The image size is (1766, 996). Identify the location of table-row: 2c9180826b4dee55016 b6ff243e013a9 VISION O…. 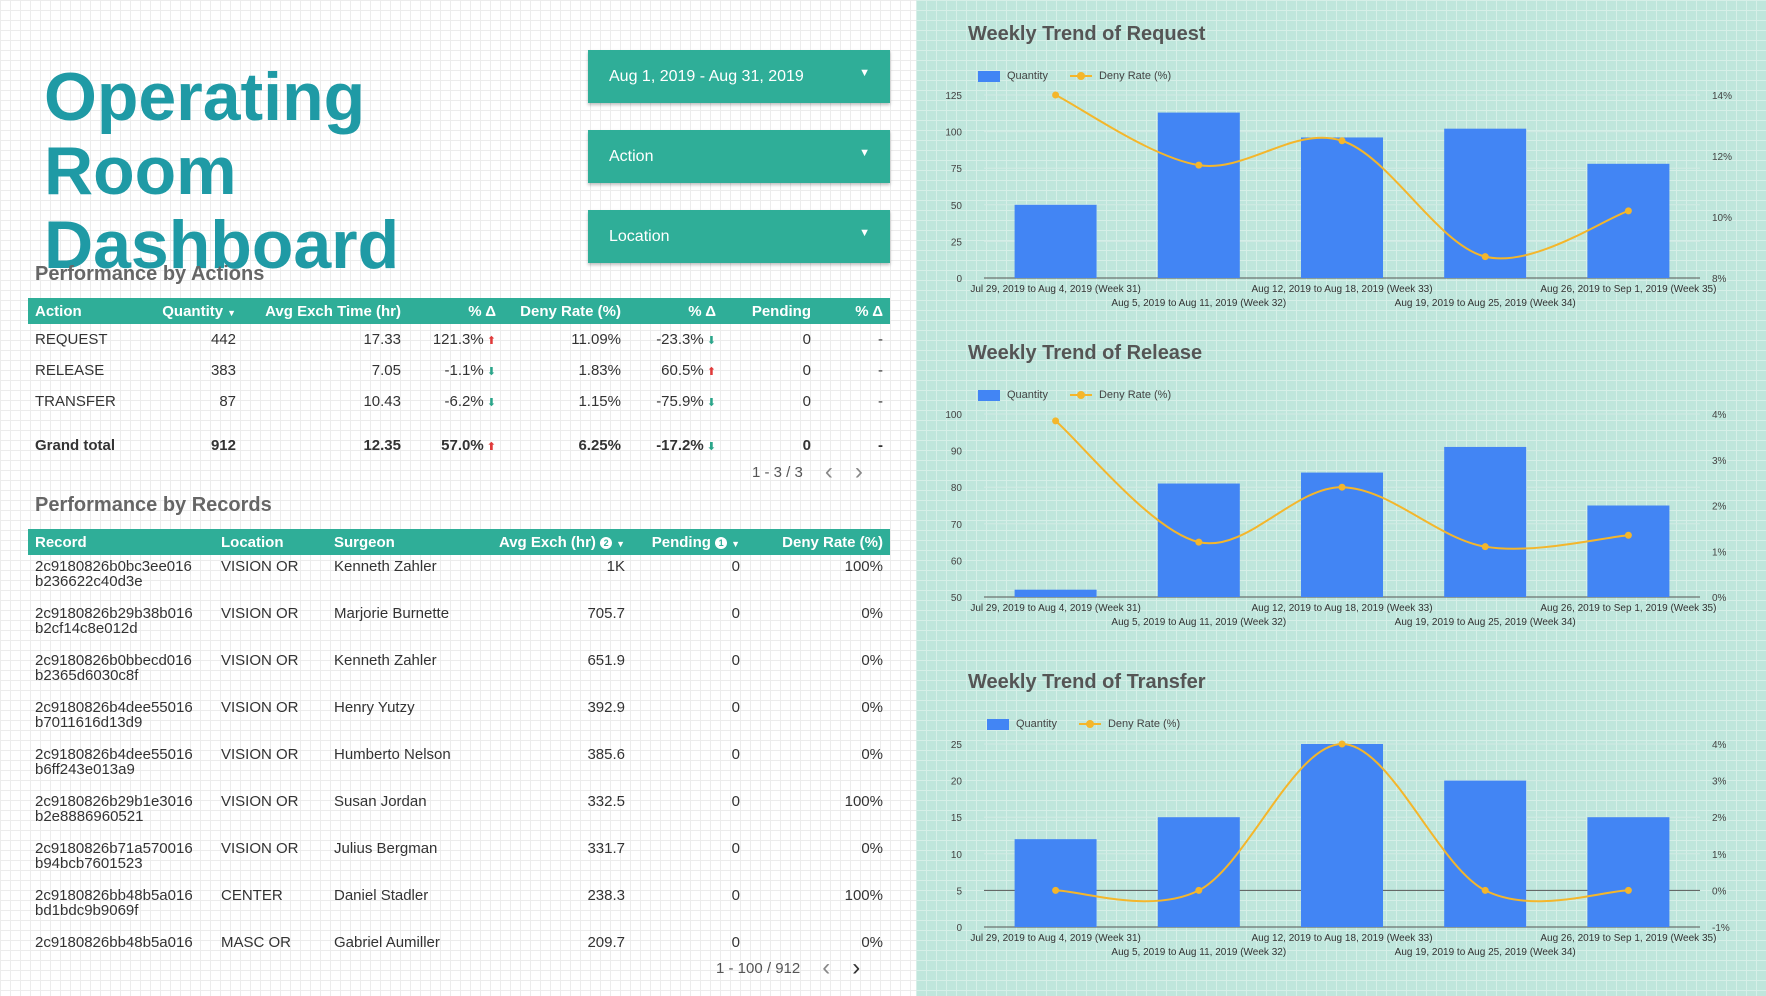
(459, 766).